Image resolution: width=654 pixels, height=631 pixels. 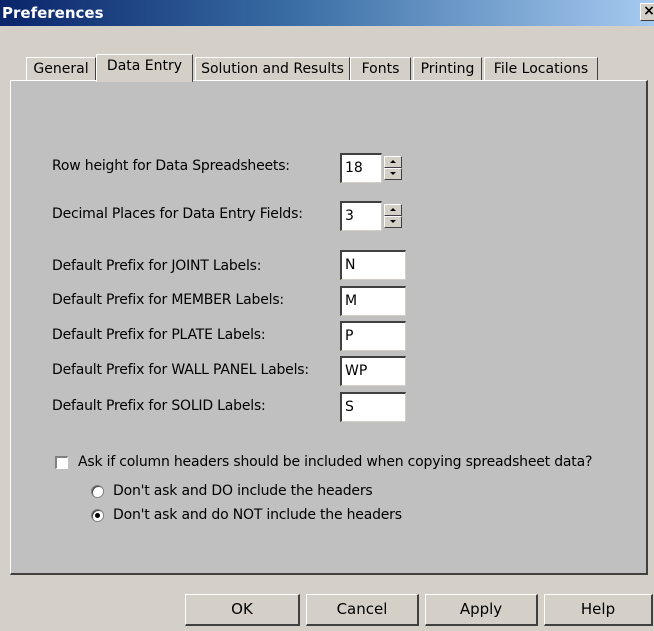 What do you see at coordinates (373, 336) in the screenshot?
I see `plate-prefix-input: P` at bounding box center [373, 336].